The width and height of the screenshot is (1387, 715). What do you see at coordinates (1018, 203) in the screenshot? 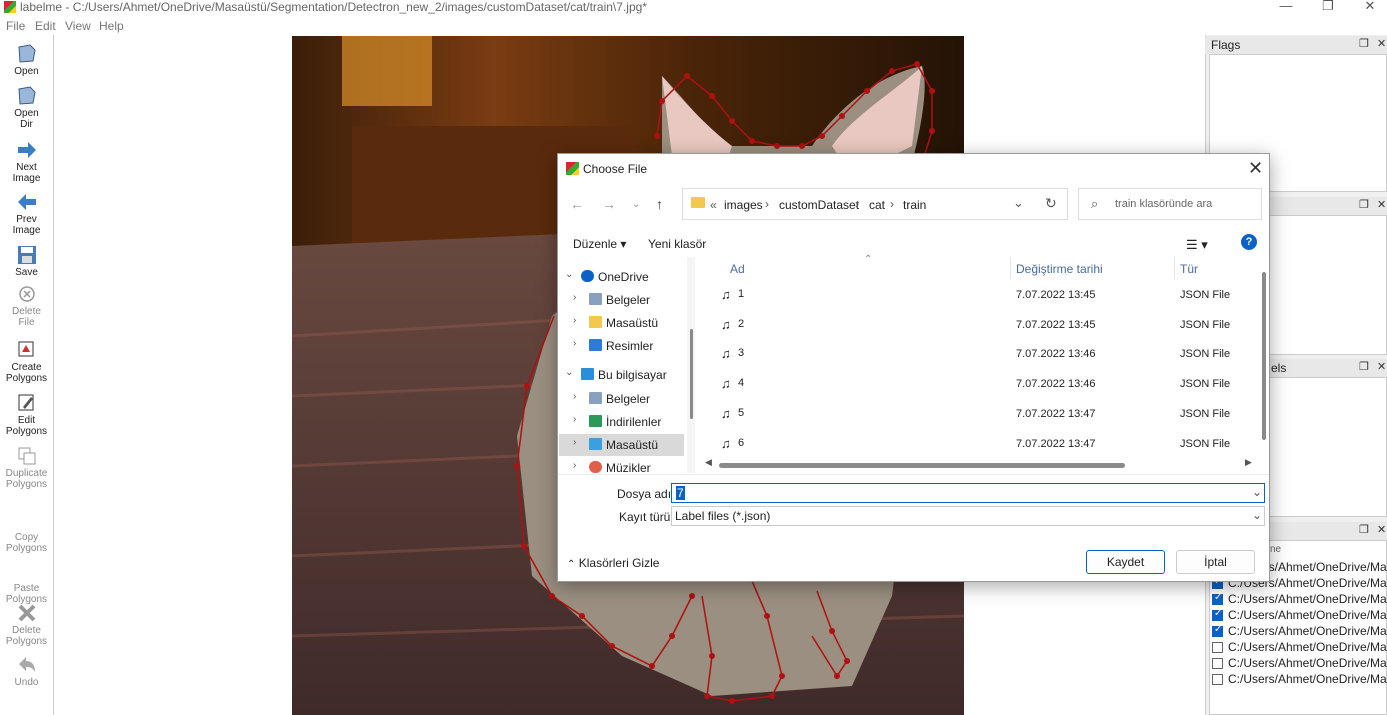
I see `address-dropdown-icon: ⌄` at bounding box center [1018, 203].